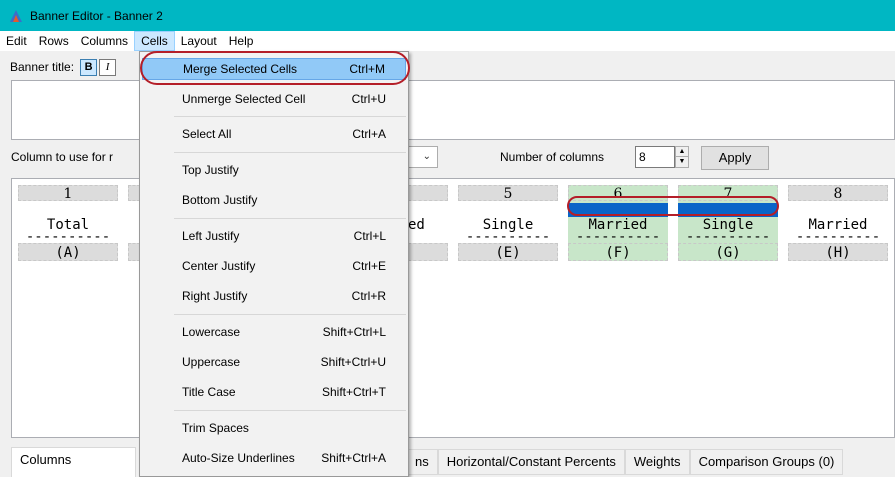 This screenshot has height=477, width=895. I want to click on column-letter: (H), so click(838, 252).